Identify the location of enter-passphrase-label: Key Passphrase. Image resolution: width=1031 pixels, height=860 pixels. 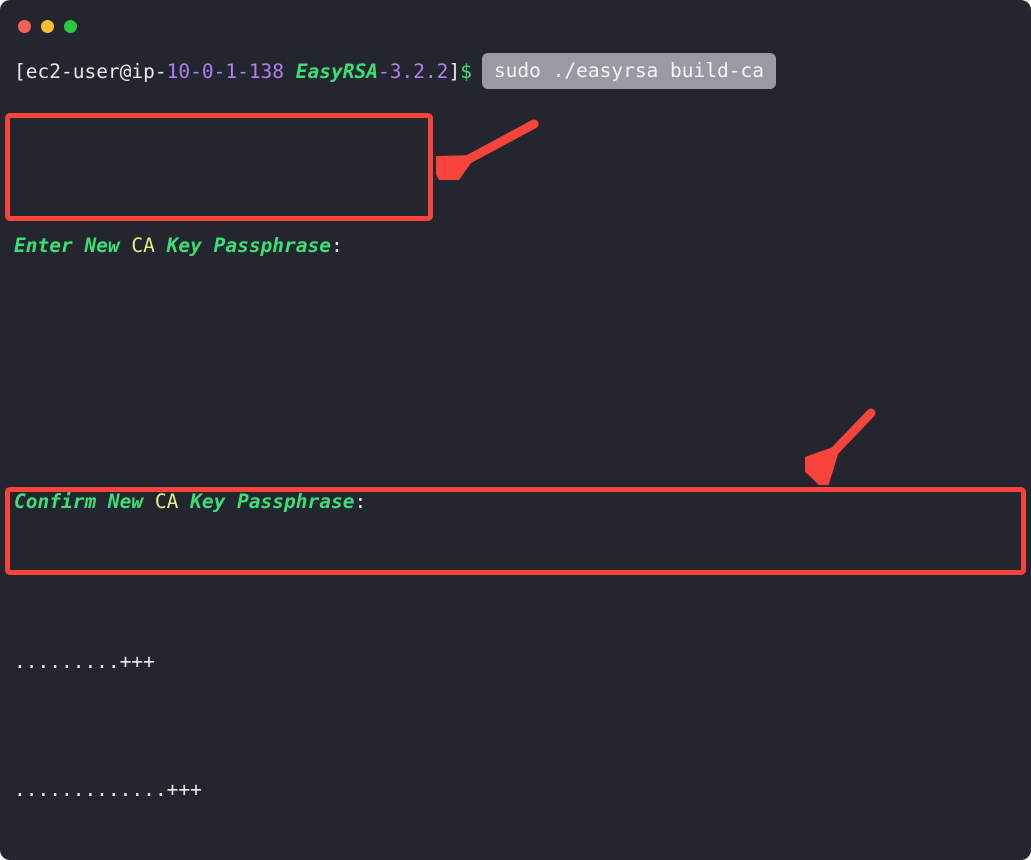
(249, 245).